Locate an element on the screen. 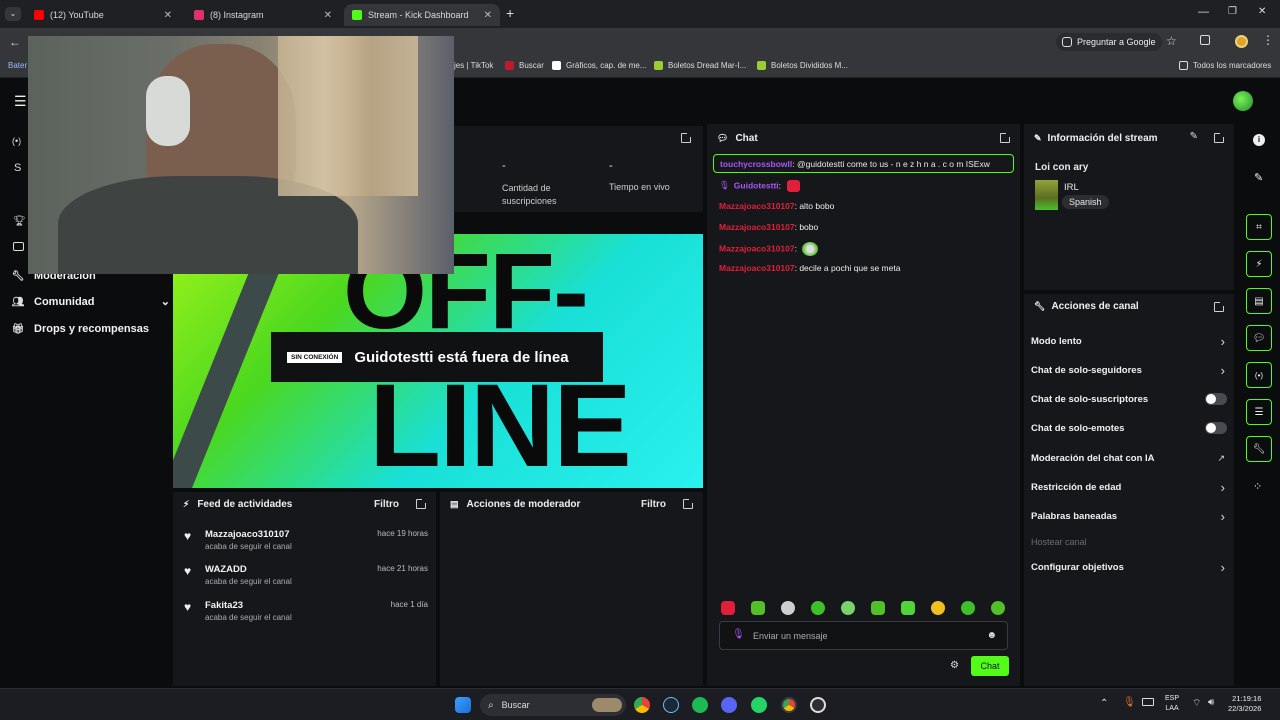  all-bookmarks: Todos los marcadores is located at coordinates (1225, 65).